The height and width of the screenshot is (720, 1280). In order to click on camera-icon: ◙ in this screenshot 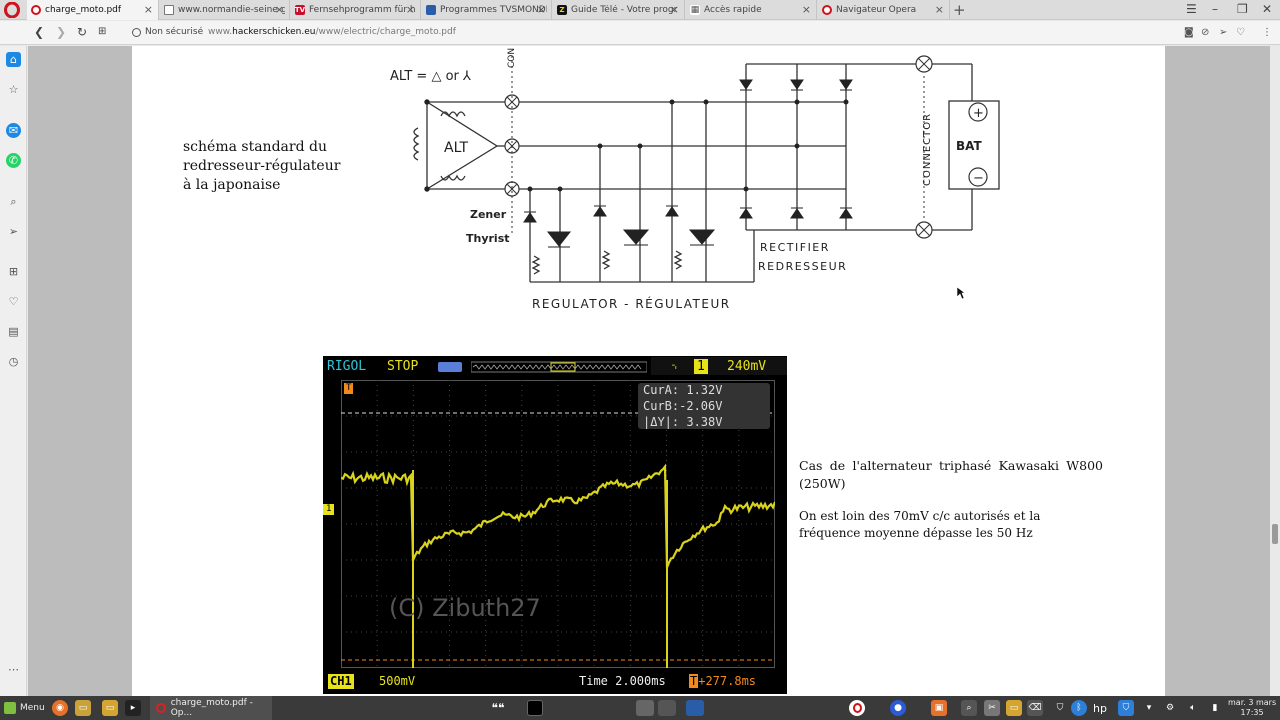, I will do `click(1189, 32)`.